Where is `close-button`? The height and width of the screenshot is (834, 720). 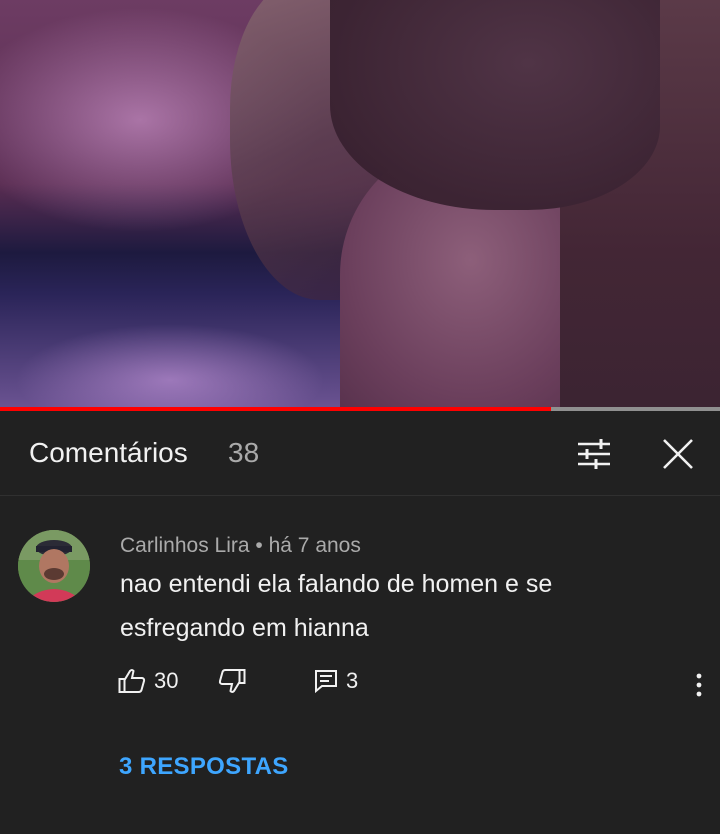
close-button is located at coordinates (678, 454).